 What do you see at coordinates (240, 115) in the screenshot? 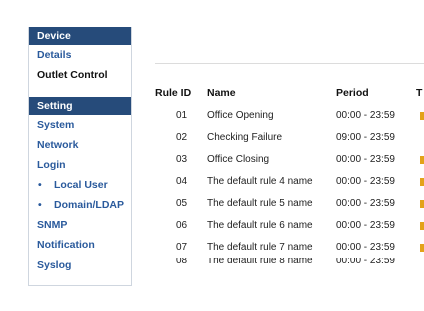
I see `rule-name: Office Opening` at bounding box center [240, 115].